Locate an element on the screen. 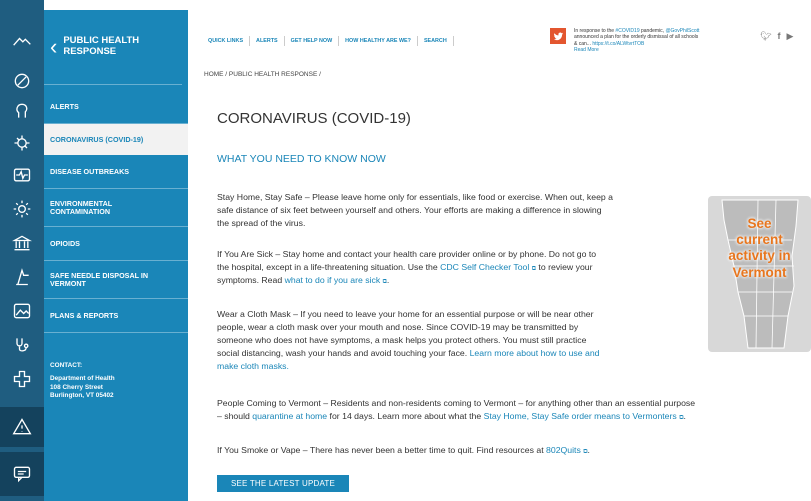  stethoscope-icon is located at coordinates (22, 345).